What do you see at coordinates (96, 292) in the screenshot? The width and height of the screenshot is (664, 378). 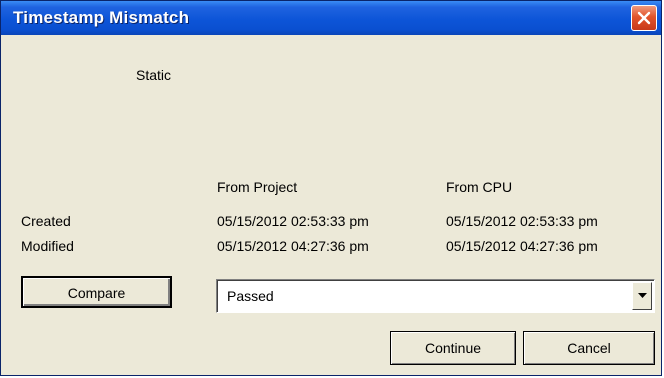 I see `compare-button: Compare` at bounding box center [96, 292].